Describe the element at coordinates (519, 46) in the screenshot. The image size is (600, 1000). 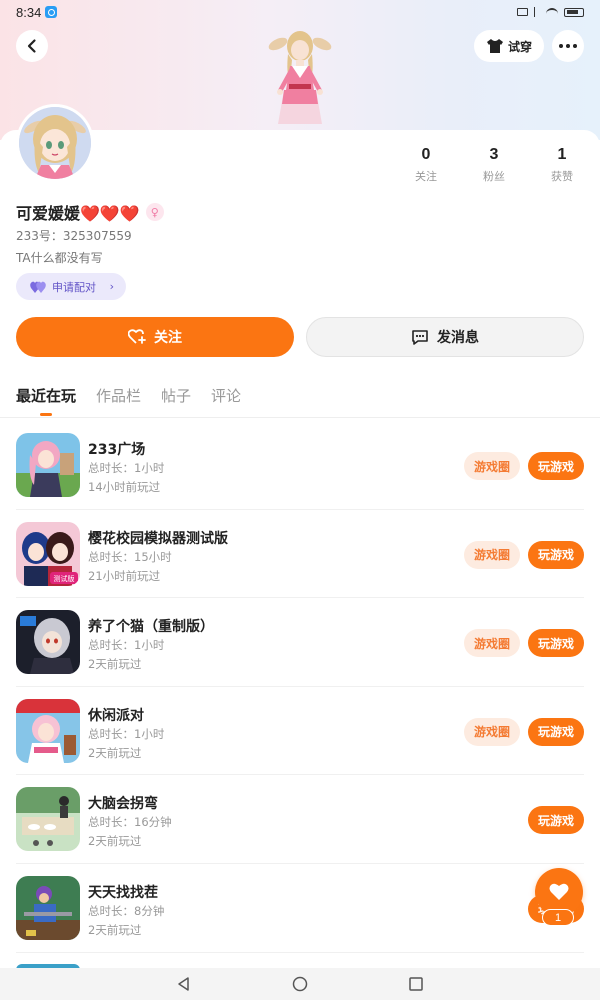
I see `try-on-label: 试穿` at that location.